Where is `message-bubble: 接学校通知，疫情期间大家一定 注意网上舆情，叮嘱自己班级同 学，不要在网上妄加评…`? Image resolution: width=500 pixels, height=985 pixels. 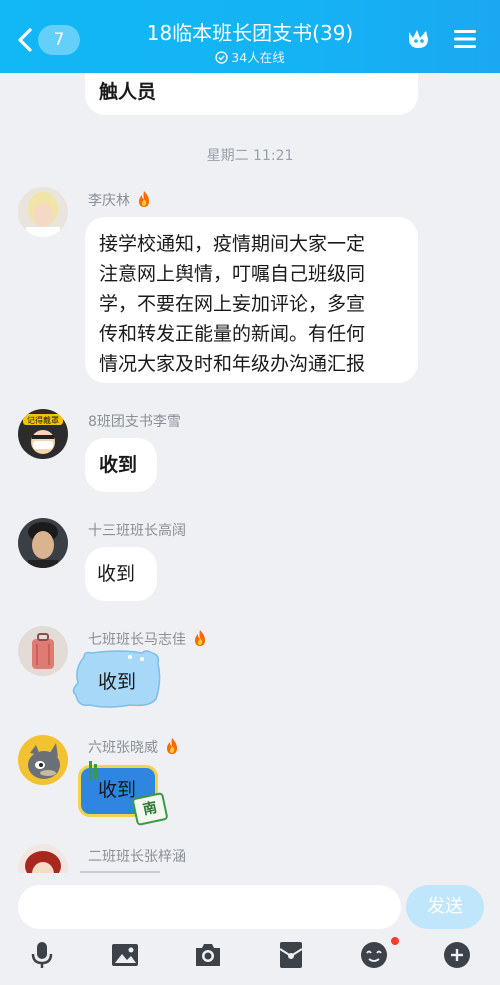 message-bubble: 接学校通知，疫情期间大家一定 注意网上舆情，叮嘱自己班级同 学，不要在网上妄加评… is located at coordinates (251, 300).